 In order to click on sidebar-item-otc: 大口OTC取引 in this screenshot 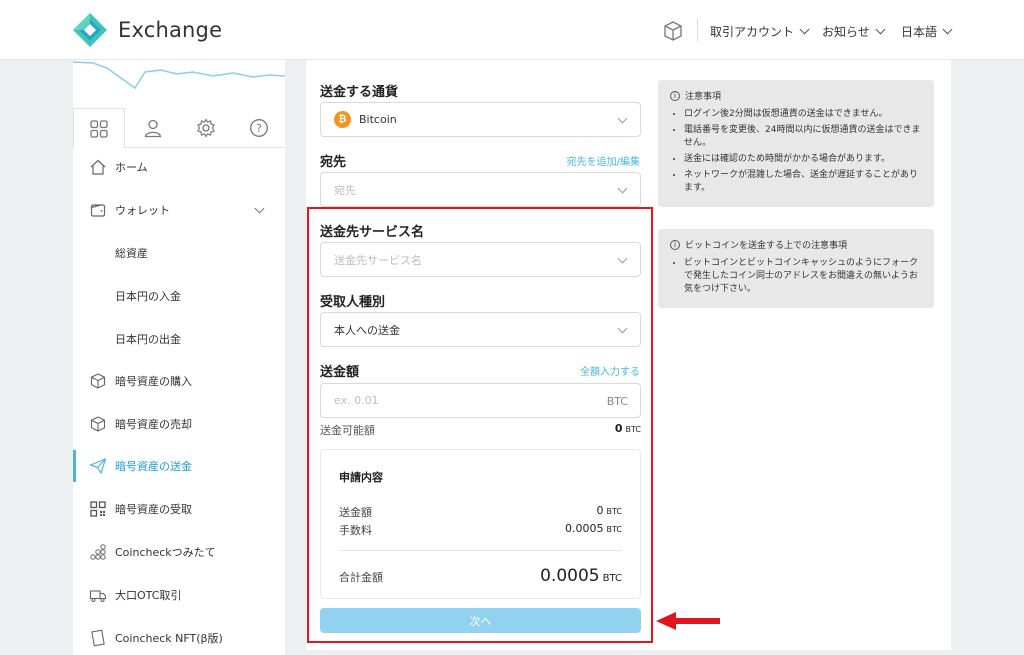, I will do `click(179, 595)`.